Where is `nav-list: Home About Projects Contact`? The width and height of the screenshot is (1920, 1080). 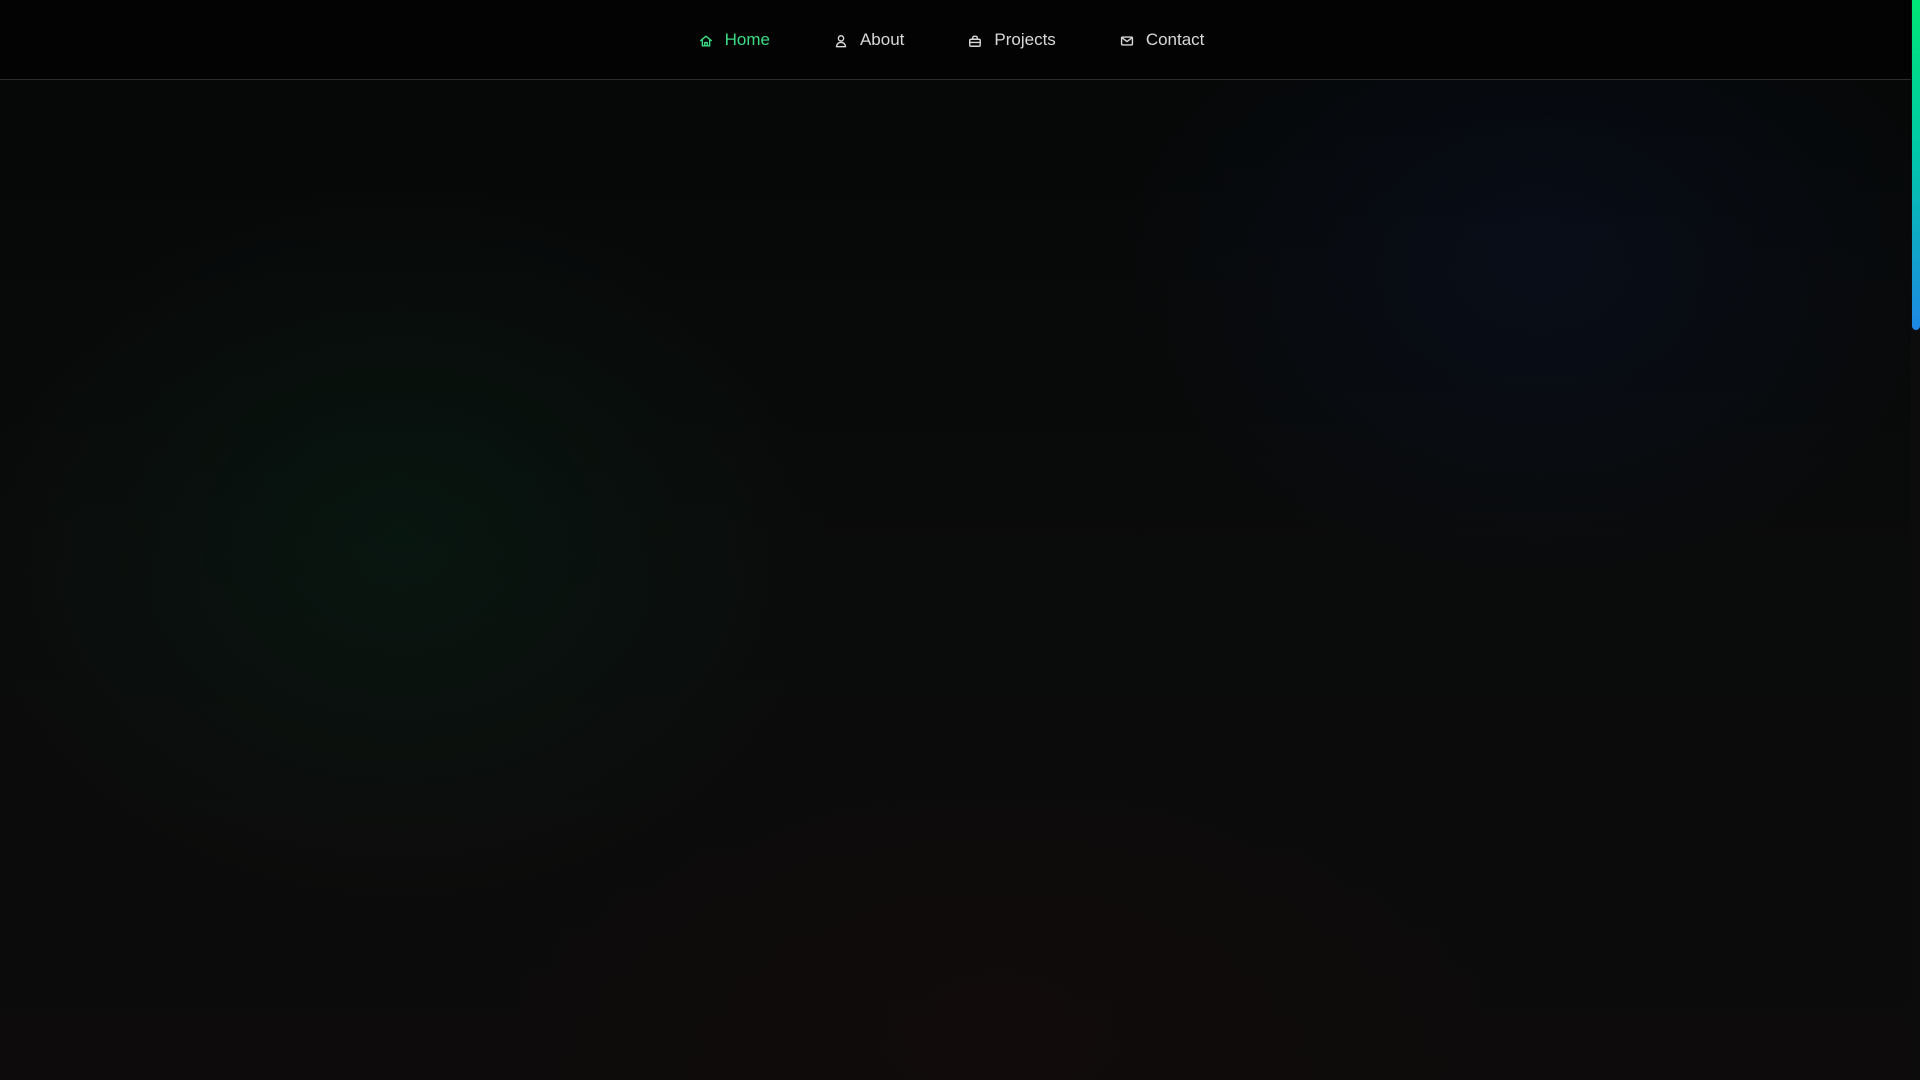 nav-list: Home About Projects Contact is located at coordinates (952, 39).